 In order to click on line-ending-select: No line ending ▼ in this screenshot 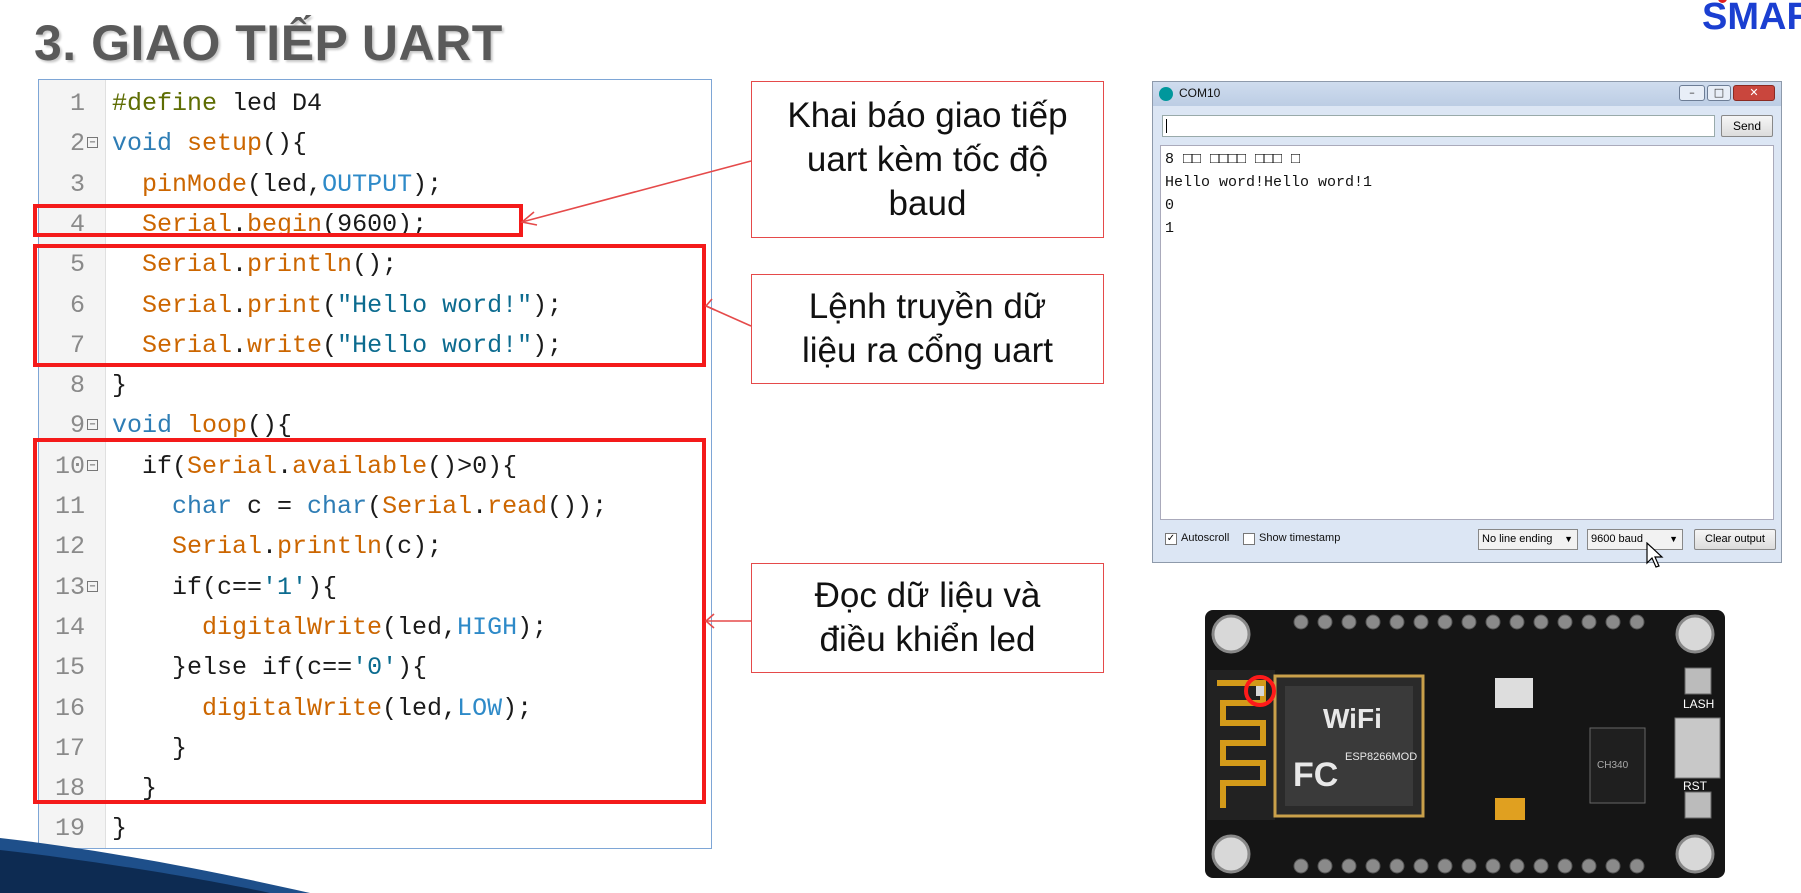, I will do `click(1528, 539)`.